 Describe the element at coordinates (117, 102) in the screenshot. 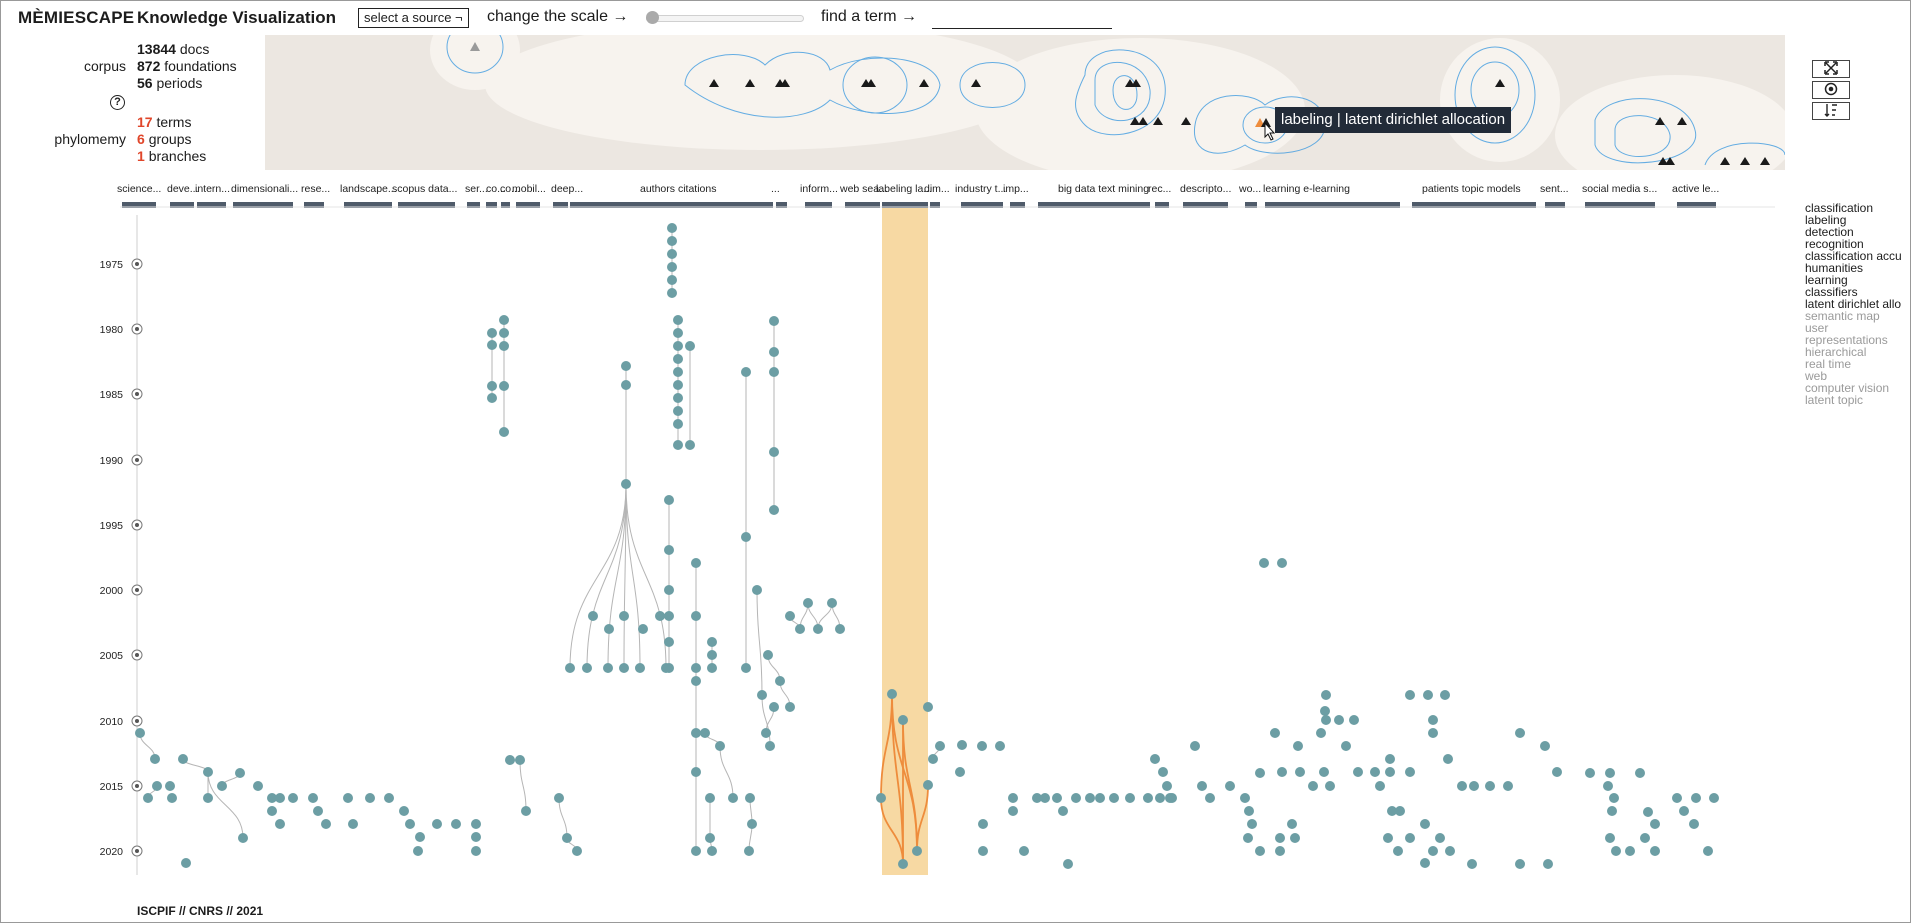

I see `help-icon: ?` at that location.